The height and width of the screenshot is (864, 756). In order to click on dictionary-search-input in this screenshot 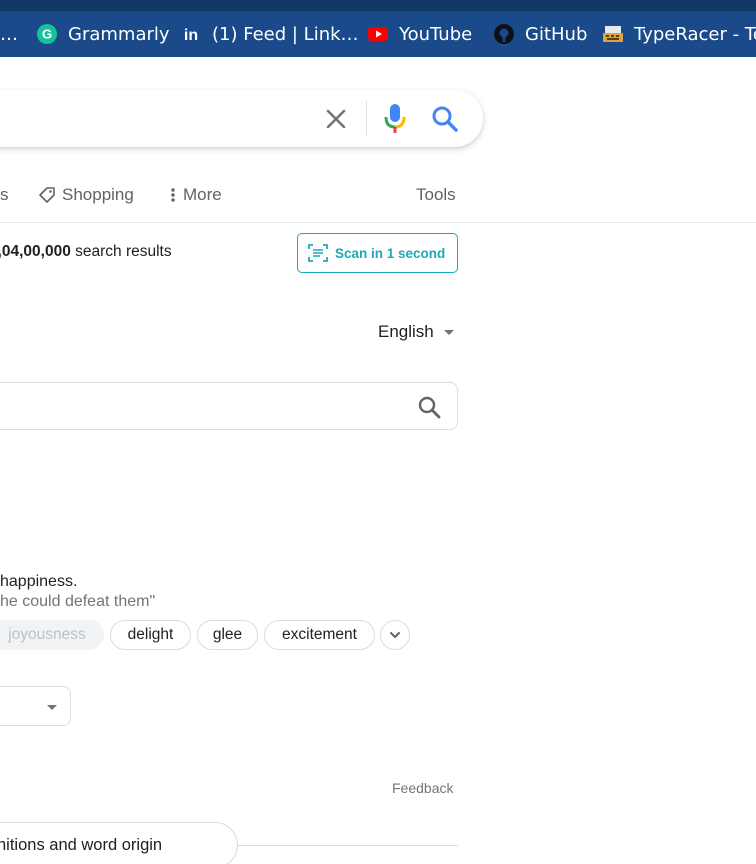, I will do `click(229, 406)`.